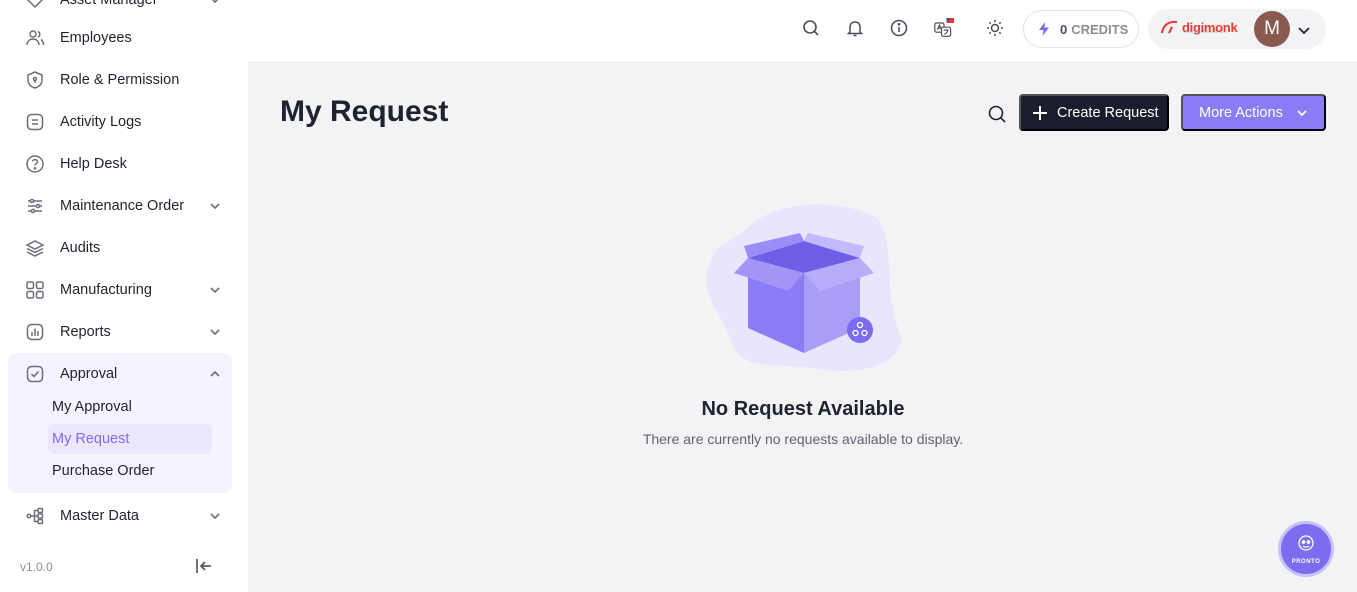  I want to click on check-square-icon, so click(35, 374).